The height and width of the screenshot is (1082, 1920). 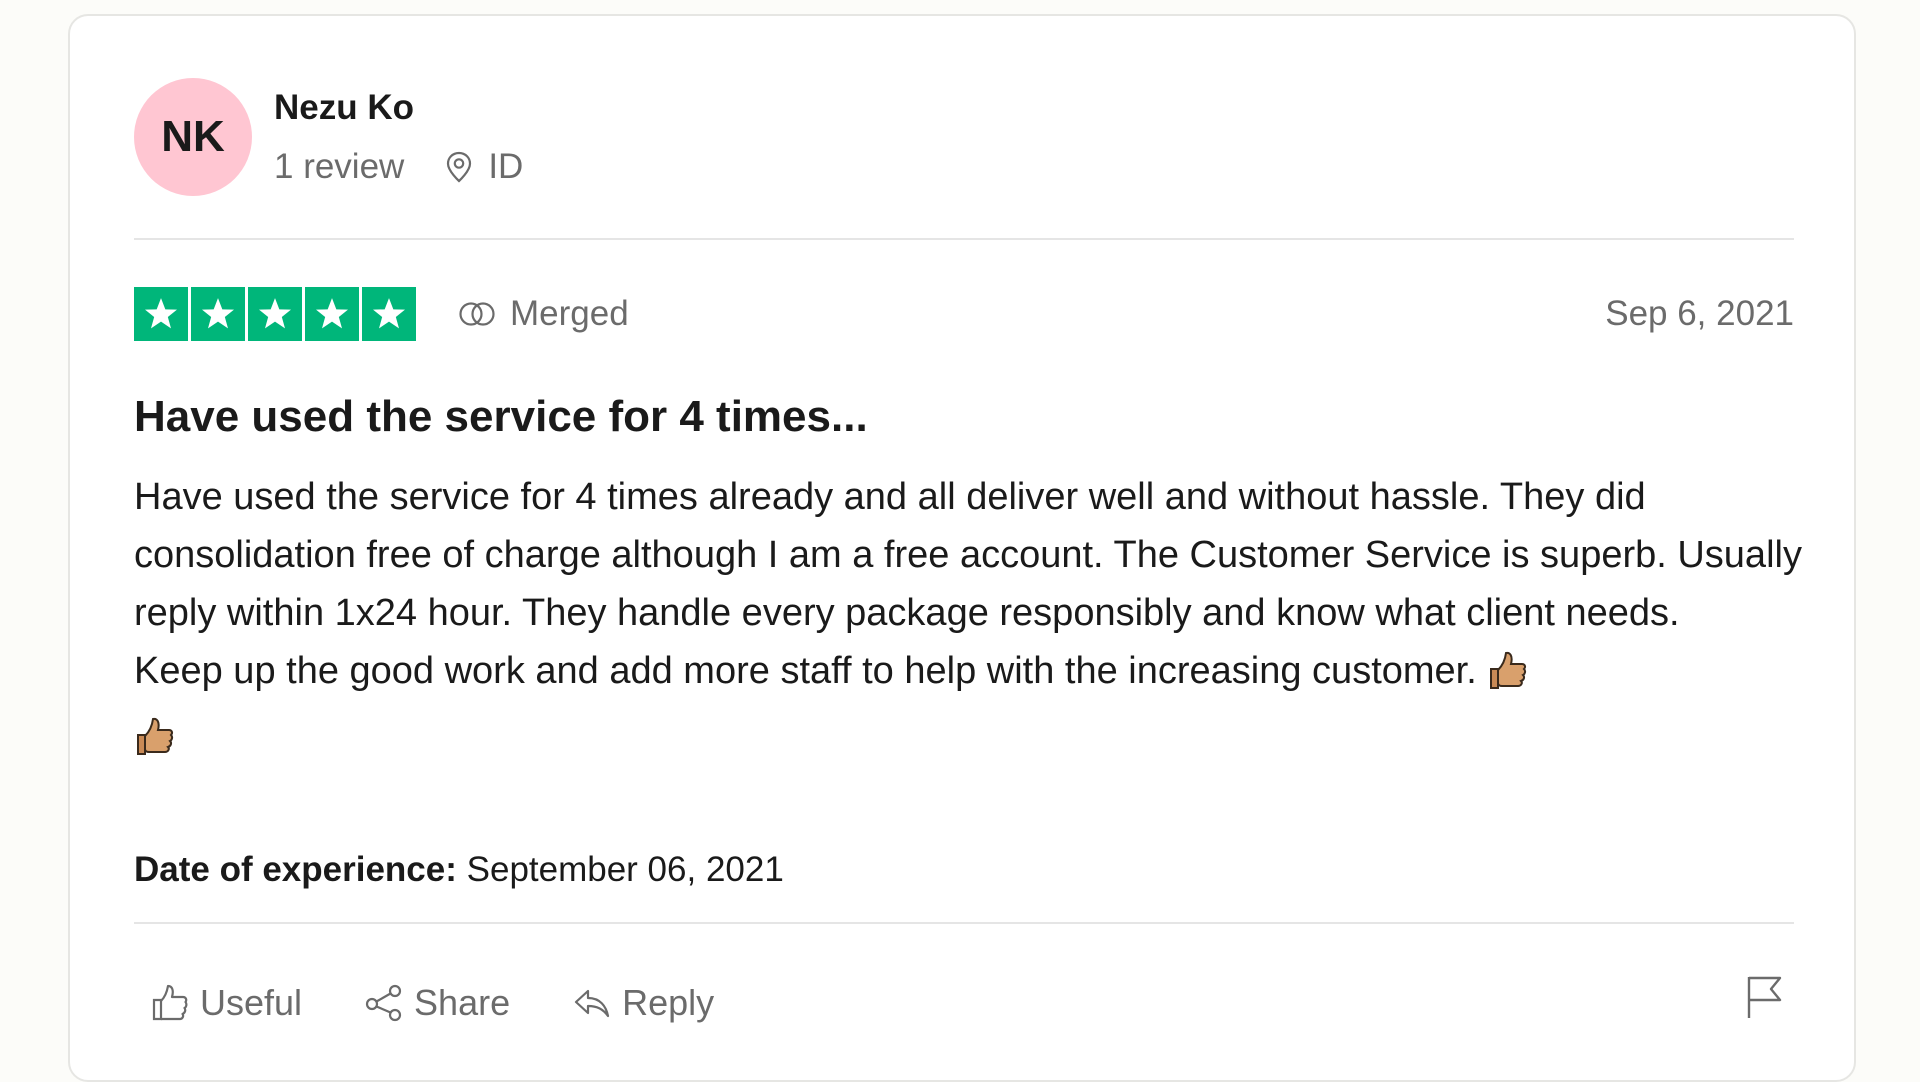 I want to click on experience-value: September 06, 2021, so click(x=620, y=869).